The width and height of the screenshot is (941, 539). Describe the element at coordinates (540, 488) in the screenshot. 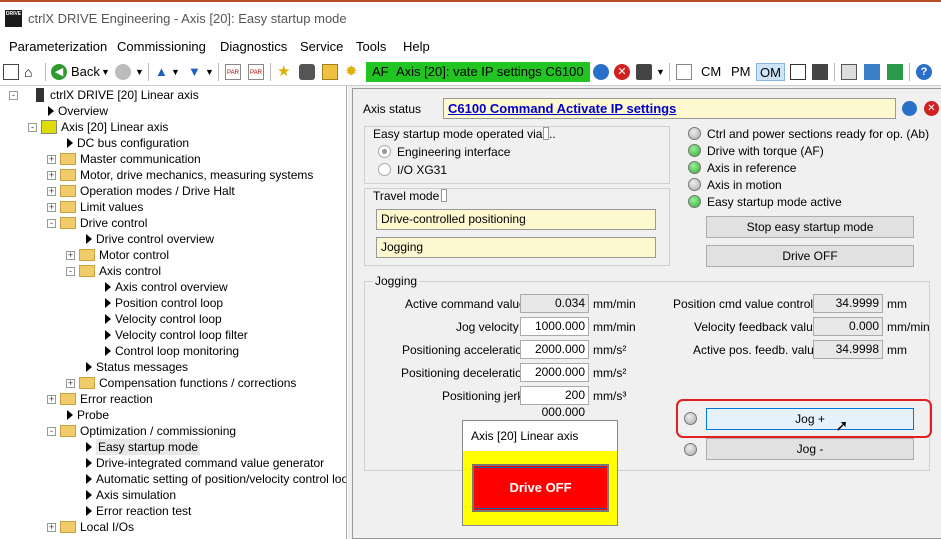

I see `popup-drive-off-button: Drive OFF` at that location.